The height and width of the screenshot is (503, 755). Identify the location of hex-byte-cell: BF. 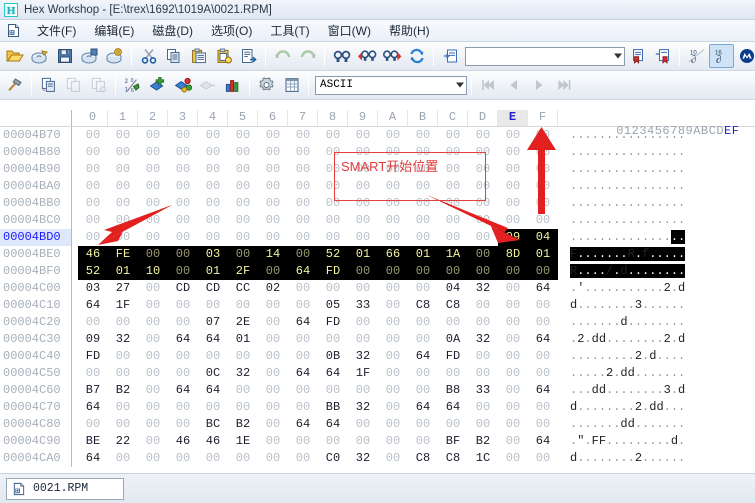
(453, 441).